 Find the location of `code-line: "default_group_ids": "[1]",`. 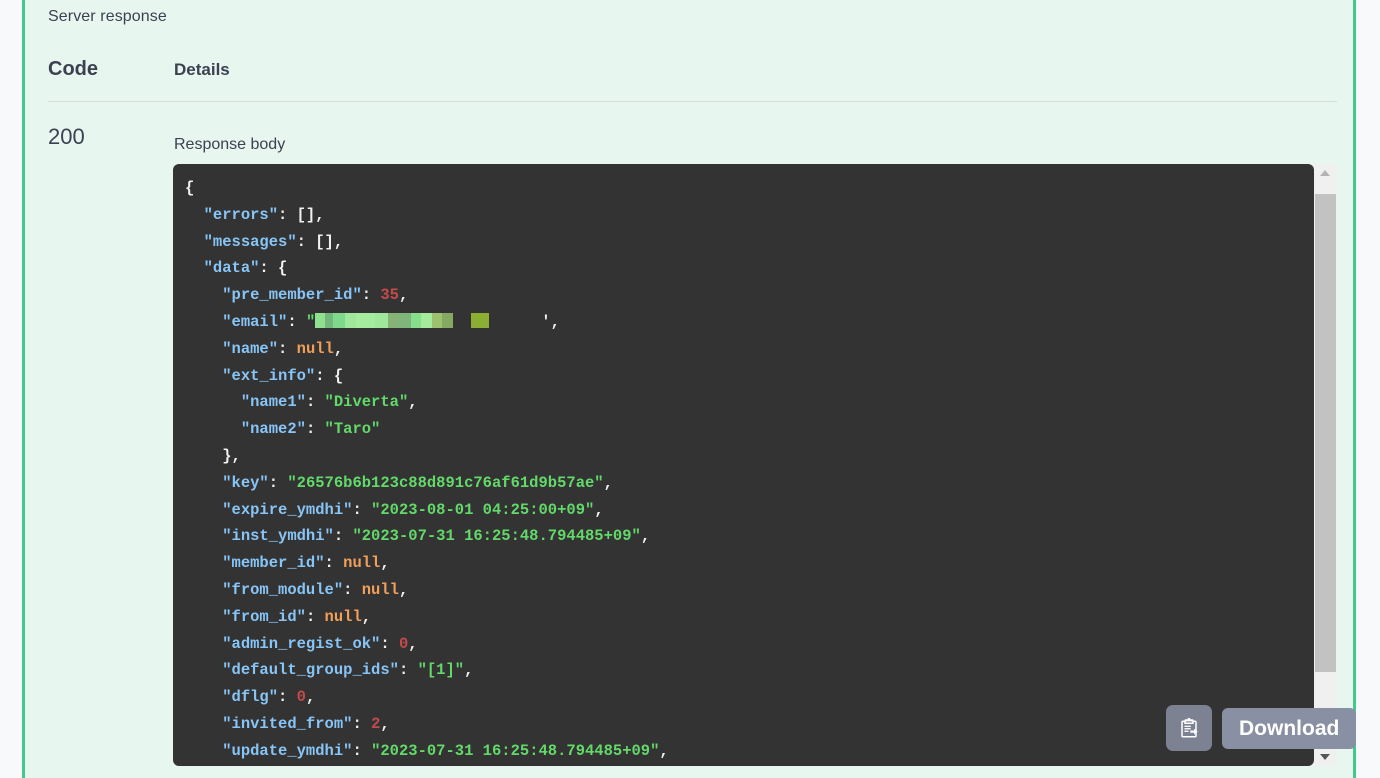

code-line: "default_group_ids": "[1]", is located at coordinates (348, 670).